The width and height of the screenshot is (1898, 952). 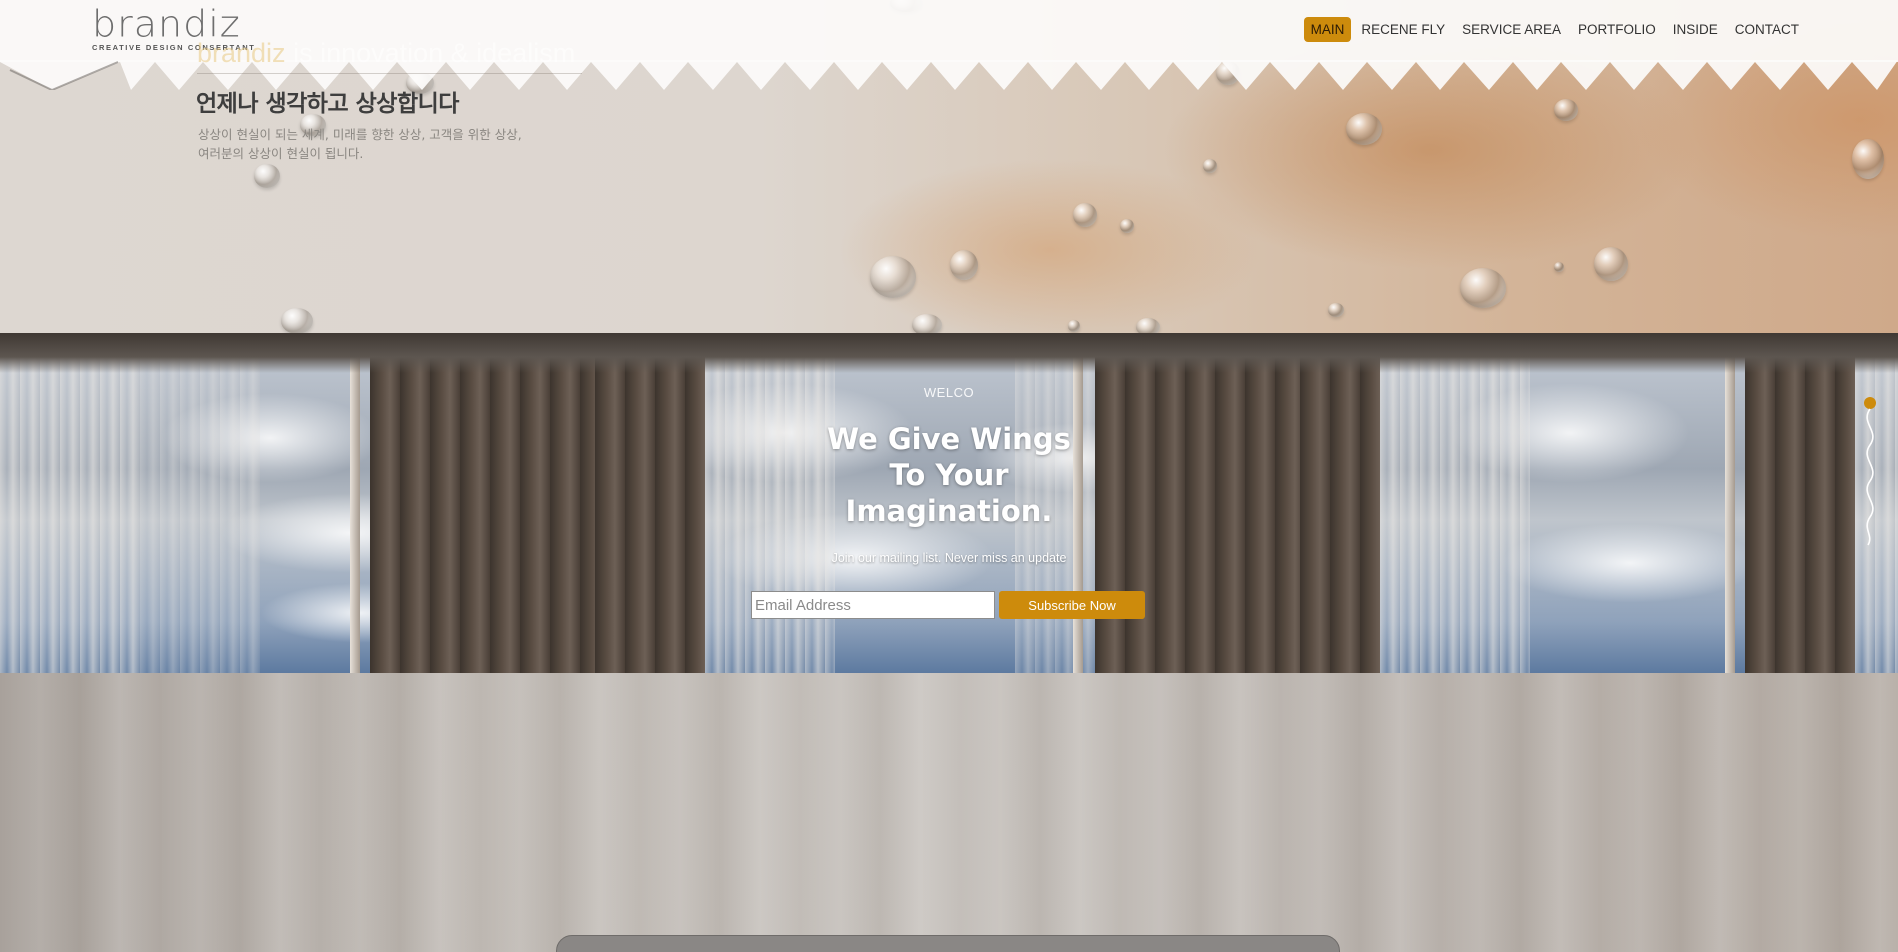 What do you see at coordinates (1327, 29) in the screenshot?
I see `nav-item-main: MAIN` at bounding box center [1327, 29].